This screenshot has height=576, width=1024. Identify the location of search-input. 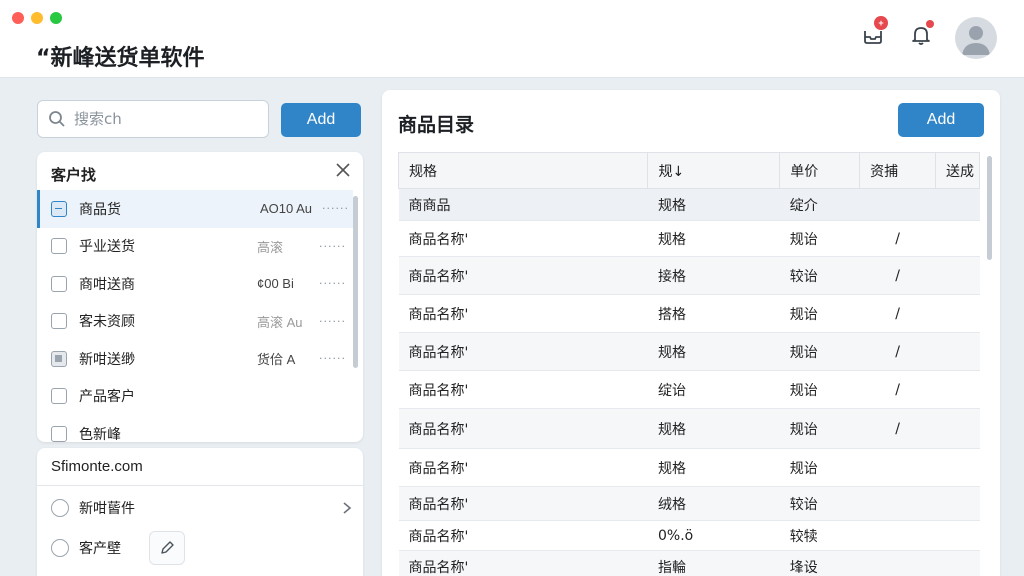
(164, 119).